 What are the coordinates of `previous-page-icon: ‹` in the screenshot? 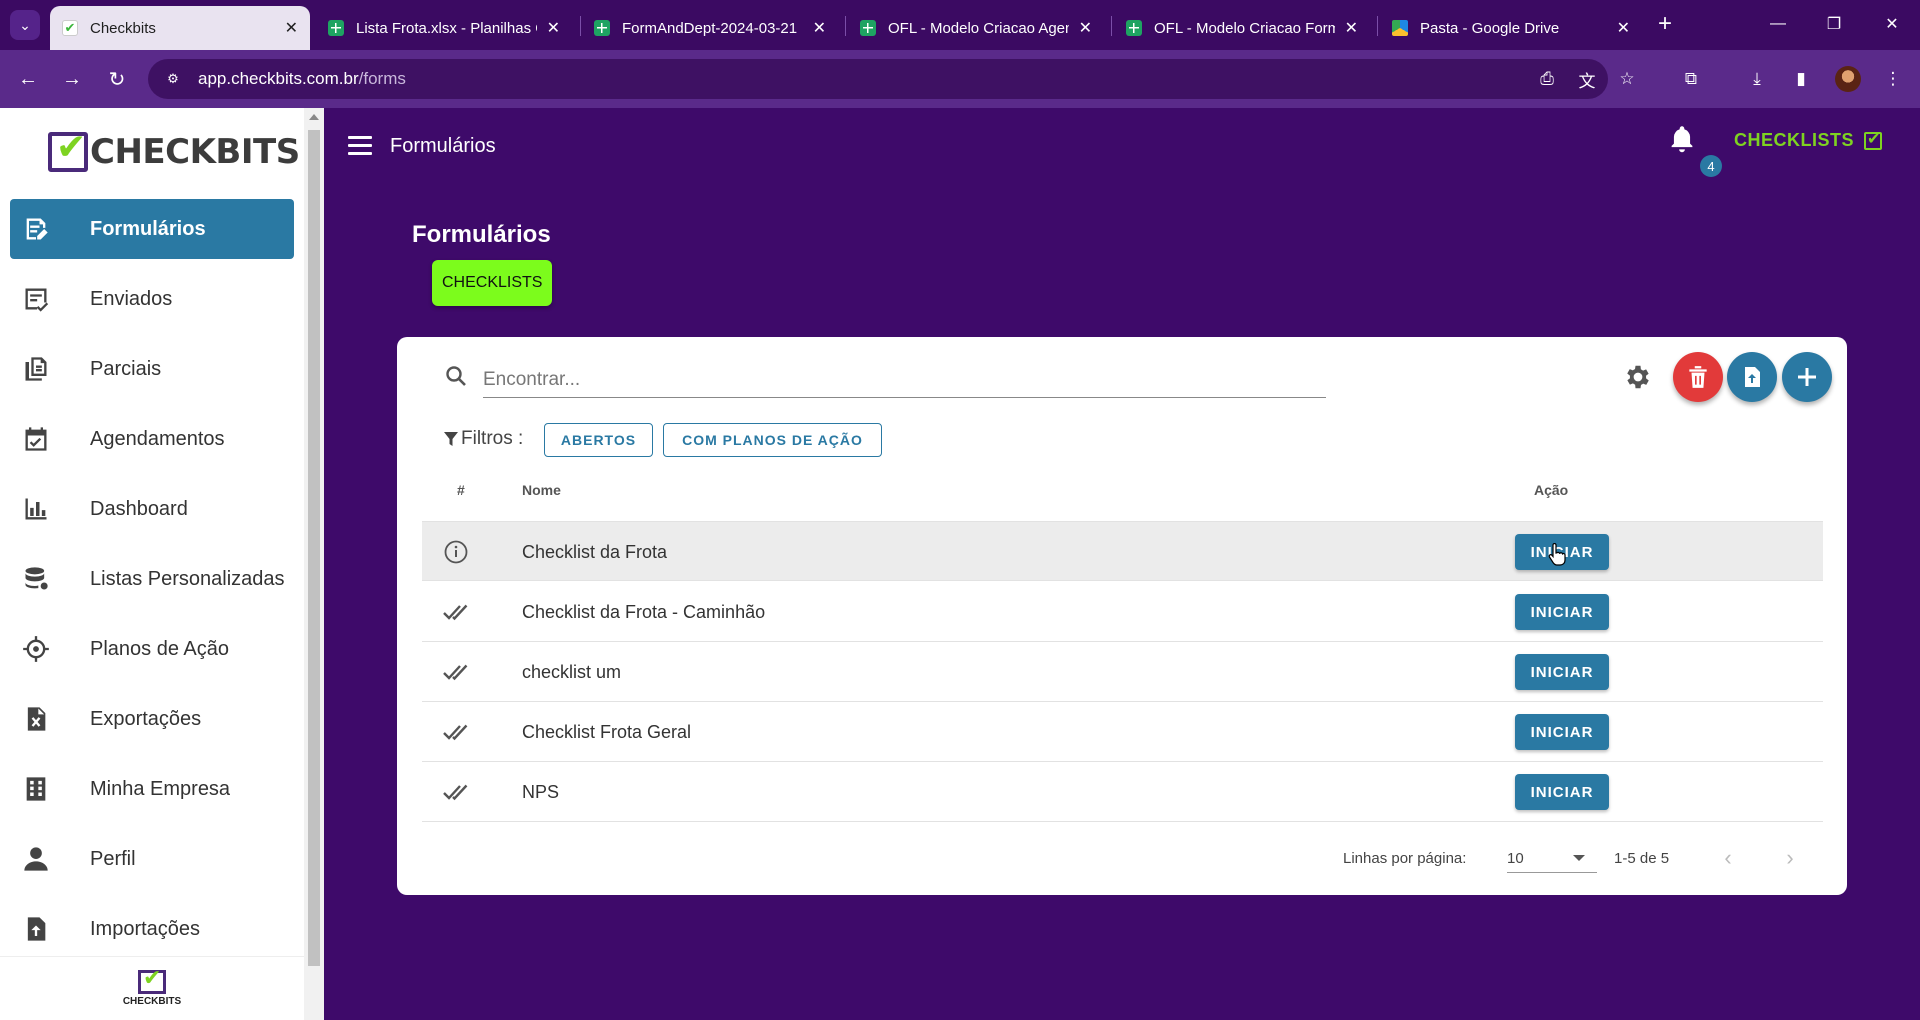 It's located at (1728, 857).